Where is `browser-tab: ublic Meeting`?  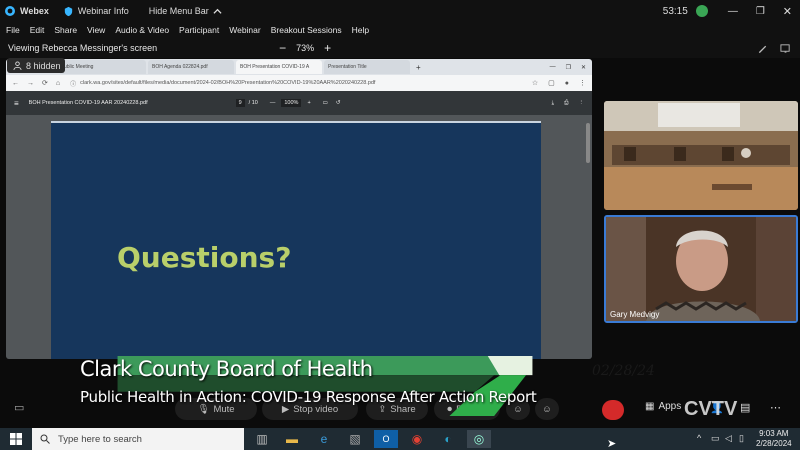 browser-tab: ublic Meeting is located at coordinates (103, 67).